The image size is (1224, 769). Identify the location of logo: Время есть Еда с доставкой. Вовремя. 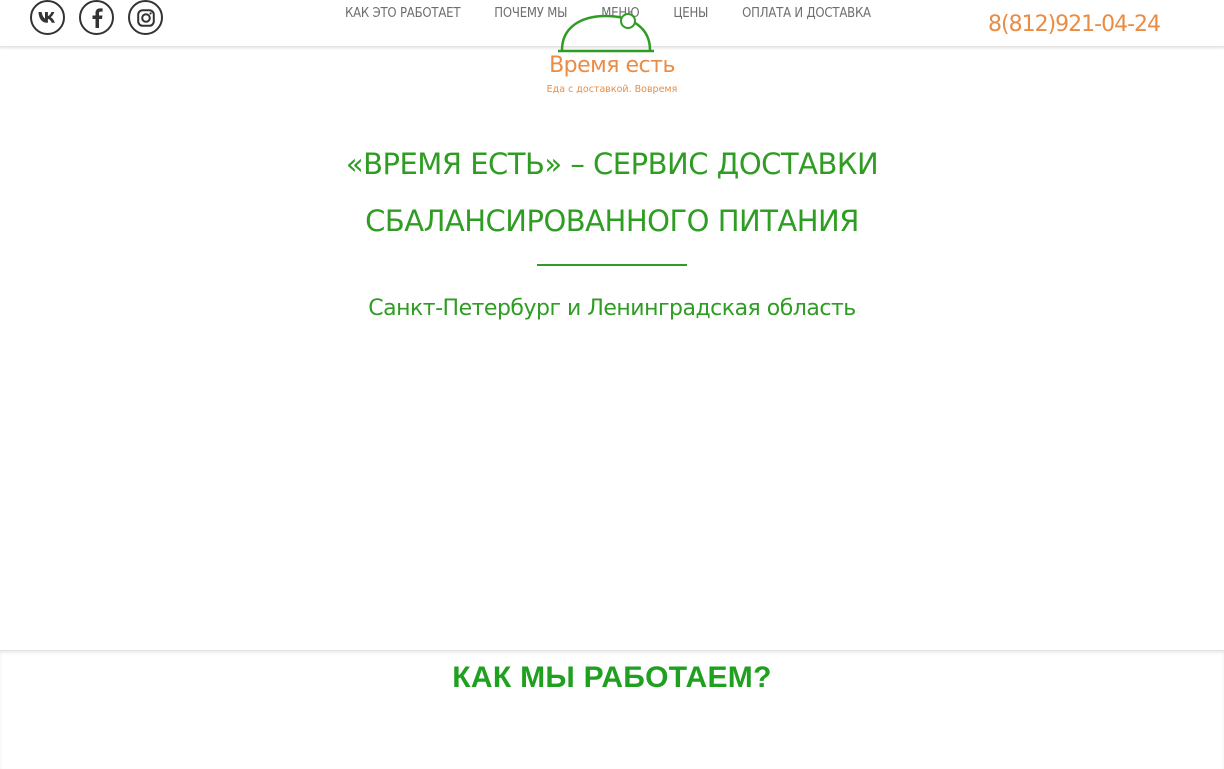
(612, 52).